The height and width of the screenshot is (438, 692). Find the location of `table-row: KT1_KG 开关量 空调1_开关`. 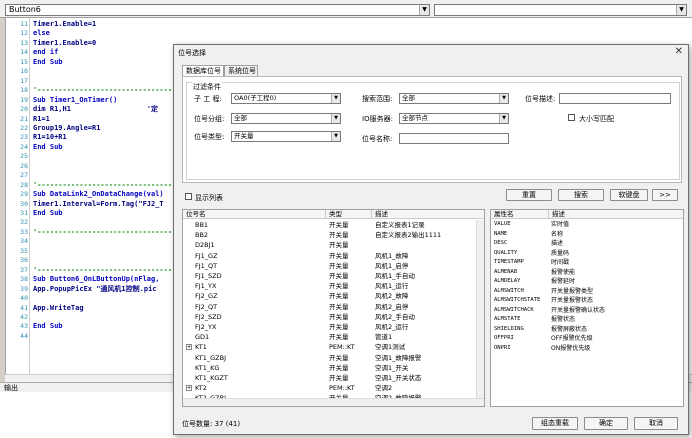

table-row: KT1_KG 开关量 空调1_开关 is located at coordinates (333, 368).